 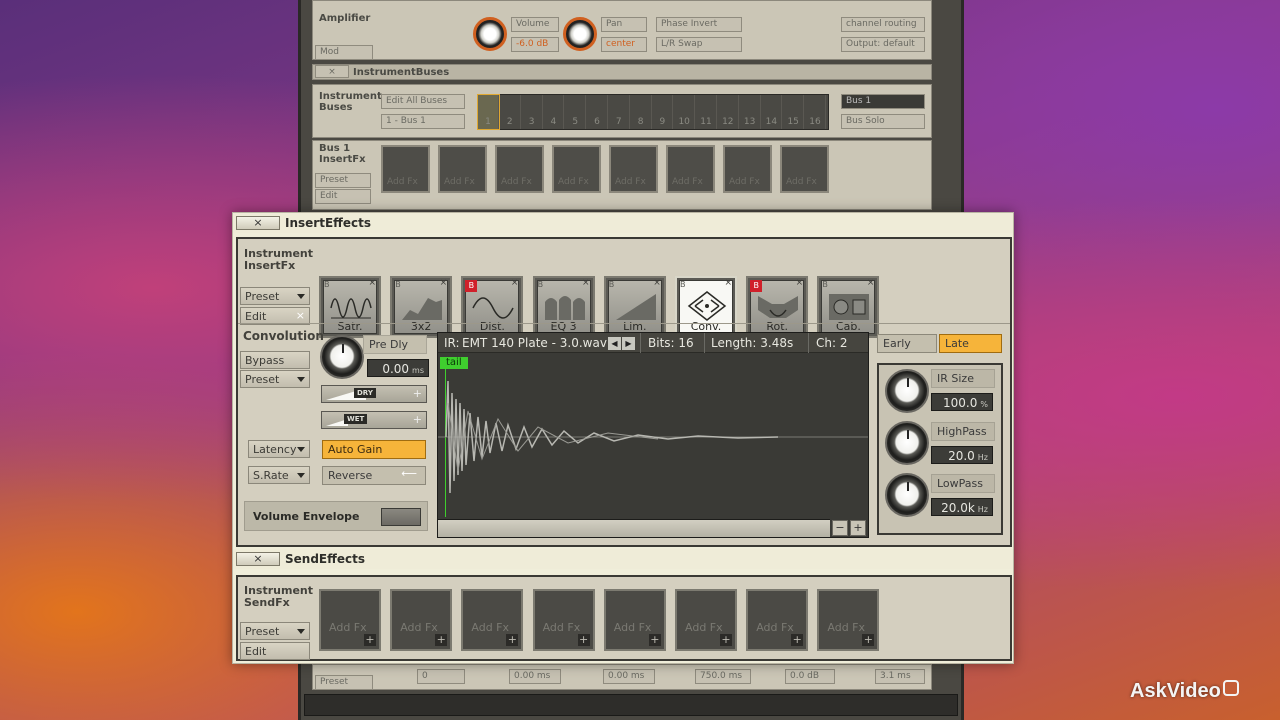 I want to click on reverse-toggle: Reverse ⟵, so click(x=374, y=475).